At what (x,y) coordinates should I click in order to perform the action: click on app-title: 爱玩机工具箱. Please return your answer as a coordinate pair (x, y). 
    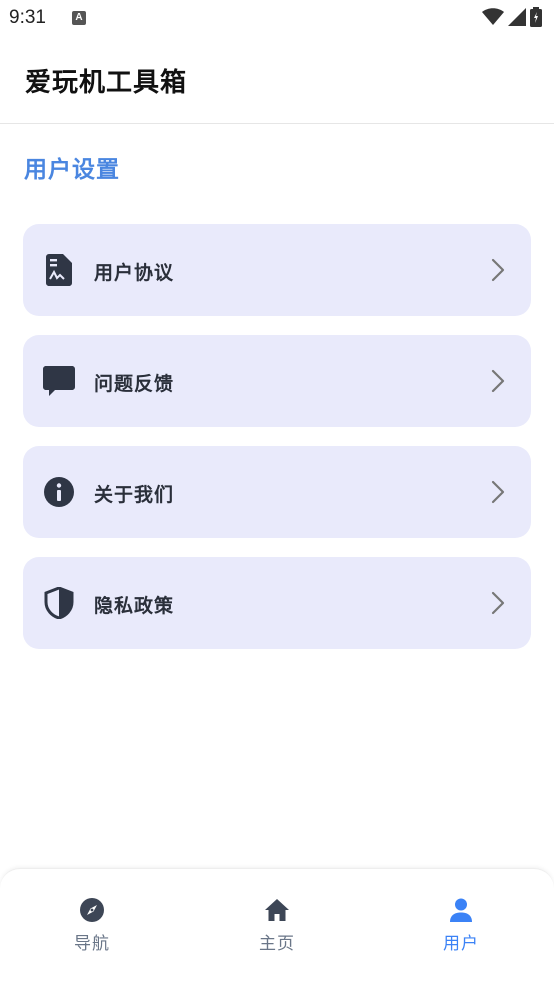
    Looking at the image, I should click on (106, 83).